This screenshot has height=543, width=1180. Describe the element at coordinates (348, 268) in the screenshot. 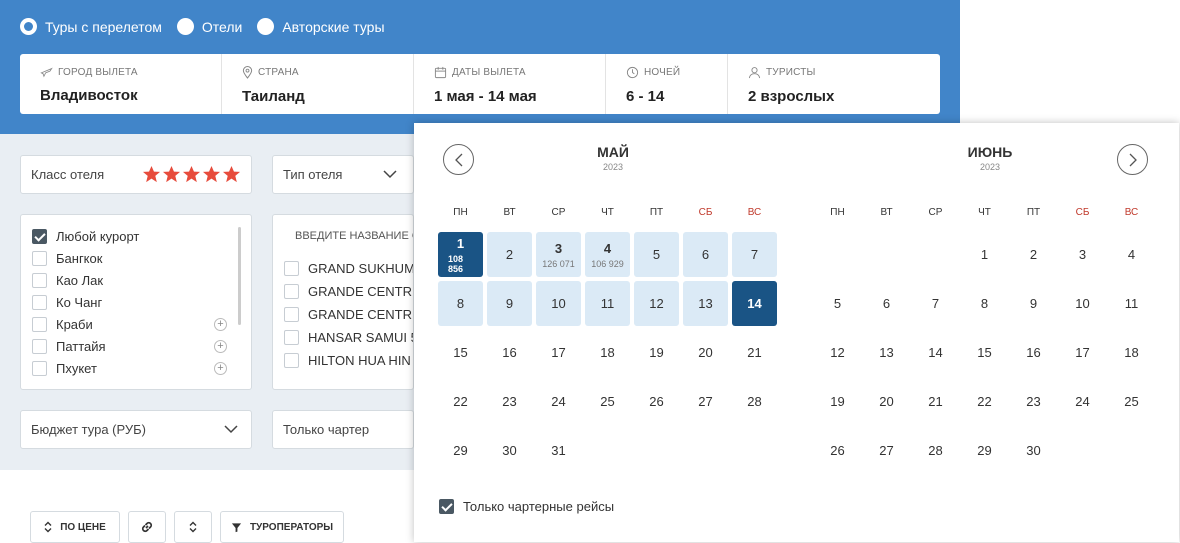

I see `hotel-item: GRAND SUKHUMV` at that location.